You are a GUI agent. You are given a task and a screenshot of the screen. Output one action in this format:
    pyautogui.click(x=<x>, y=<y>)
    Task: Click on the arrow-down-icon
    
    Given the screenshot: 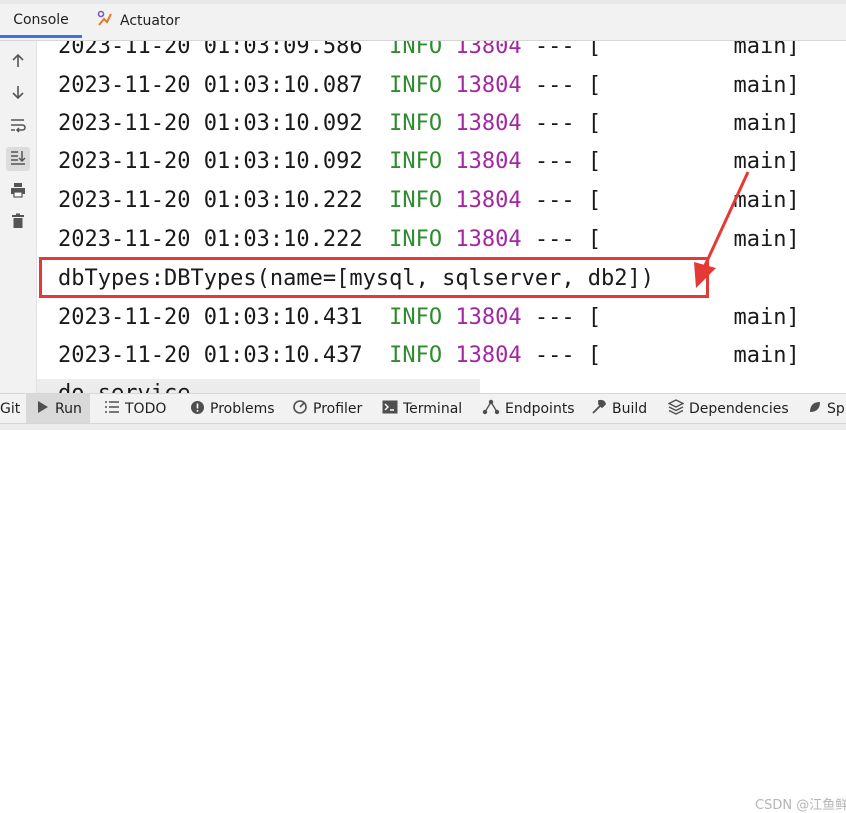 What is the action you would take?
    pyautogui.click(x=18, y=94)
    